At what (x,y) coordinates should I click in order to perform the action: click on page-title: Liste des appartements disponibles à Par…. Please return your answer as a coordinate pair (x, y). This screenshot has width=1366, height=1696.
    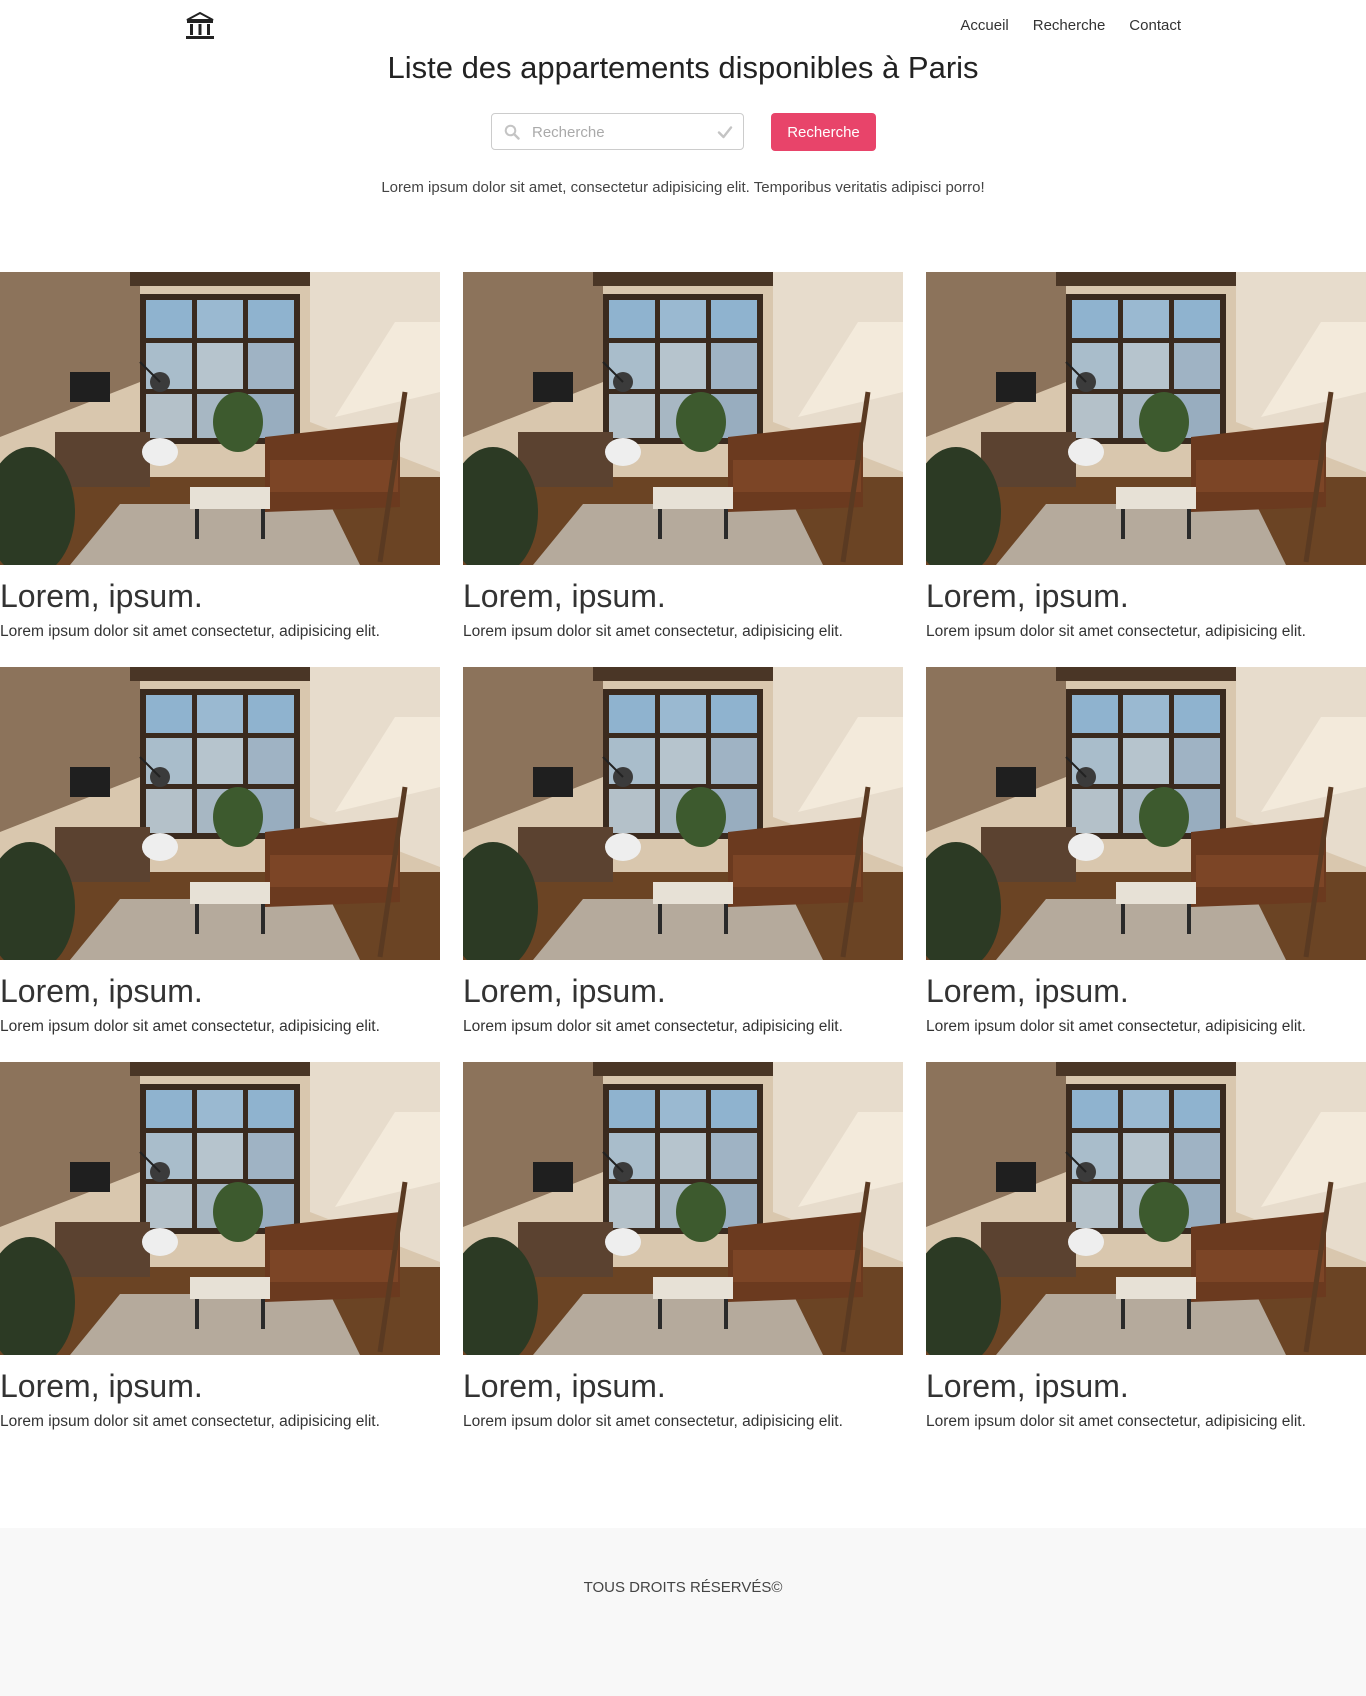
    Looking at the image, I should click on (683, 67).